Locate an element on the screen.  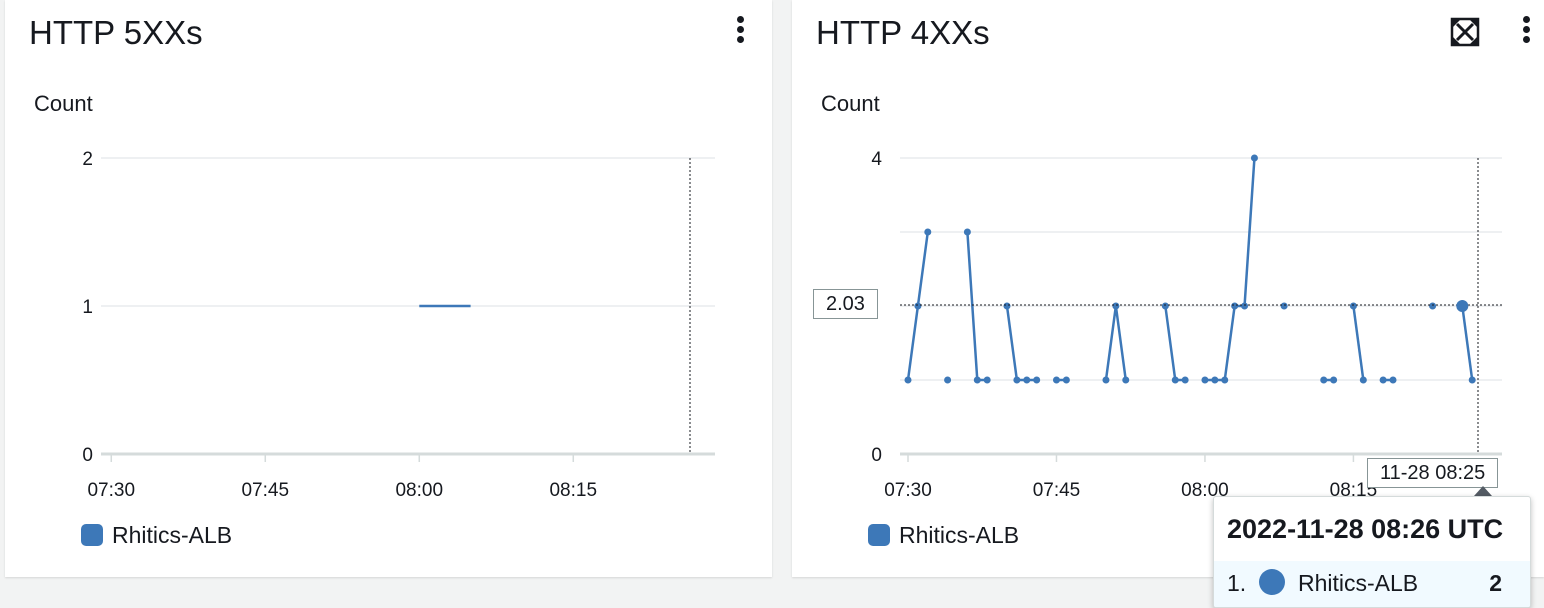
y-tick-label: 2 is located at coordinates (87, 159).